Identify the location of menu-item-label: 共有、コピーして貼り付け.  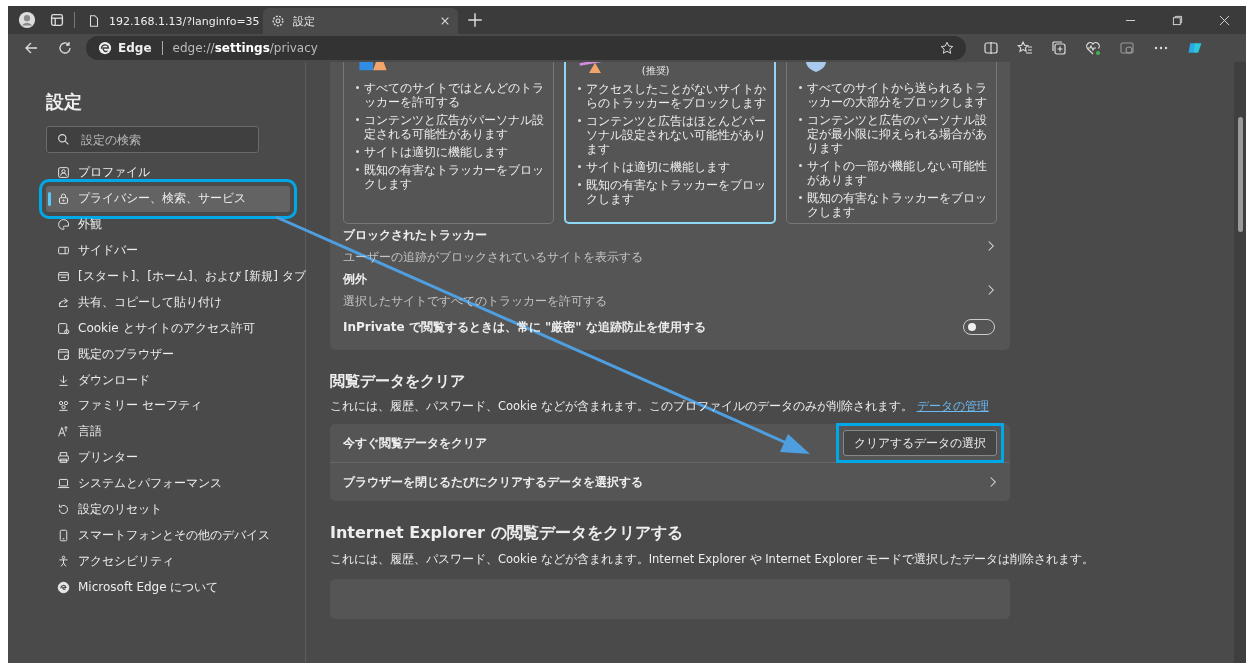
(150, 302).